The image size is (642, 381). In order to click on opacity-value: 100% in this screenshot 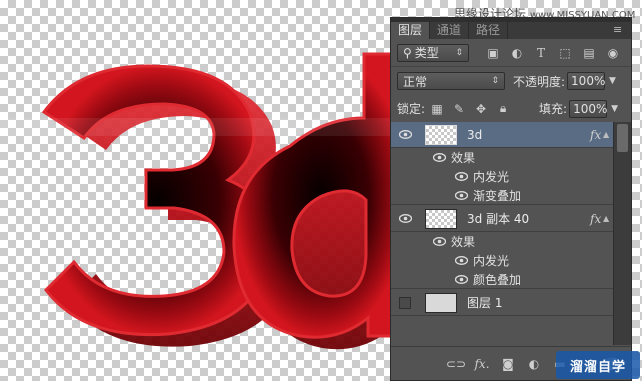, I will do `click(588, 81)`.